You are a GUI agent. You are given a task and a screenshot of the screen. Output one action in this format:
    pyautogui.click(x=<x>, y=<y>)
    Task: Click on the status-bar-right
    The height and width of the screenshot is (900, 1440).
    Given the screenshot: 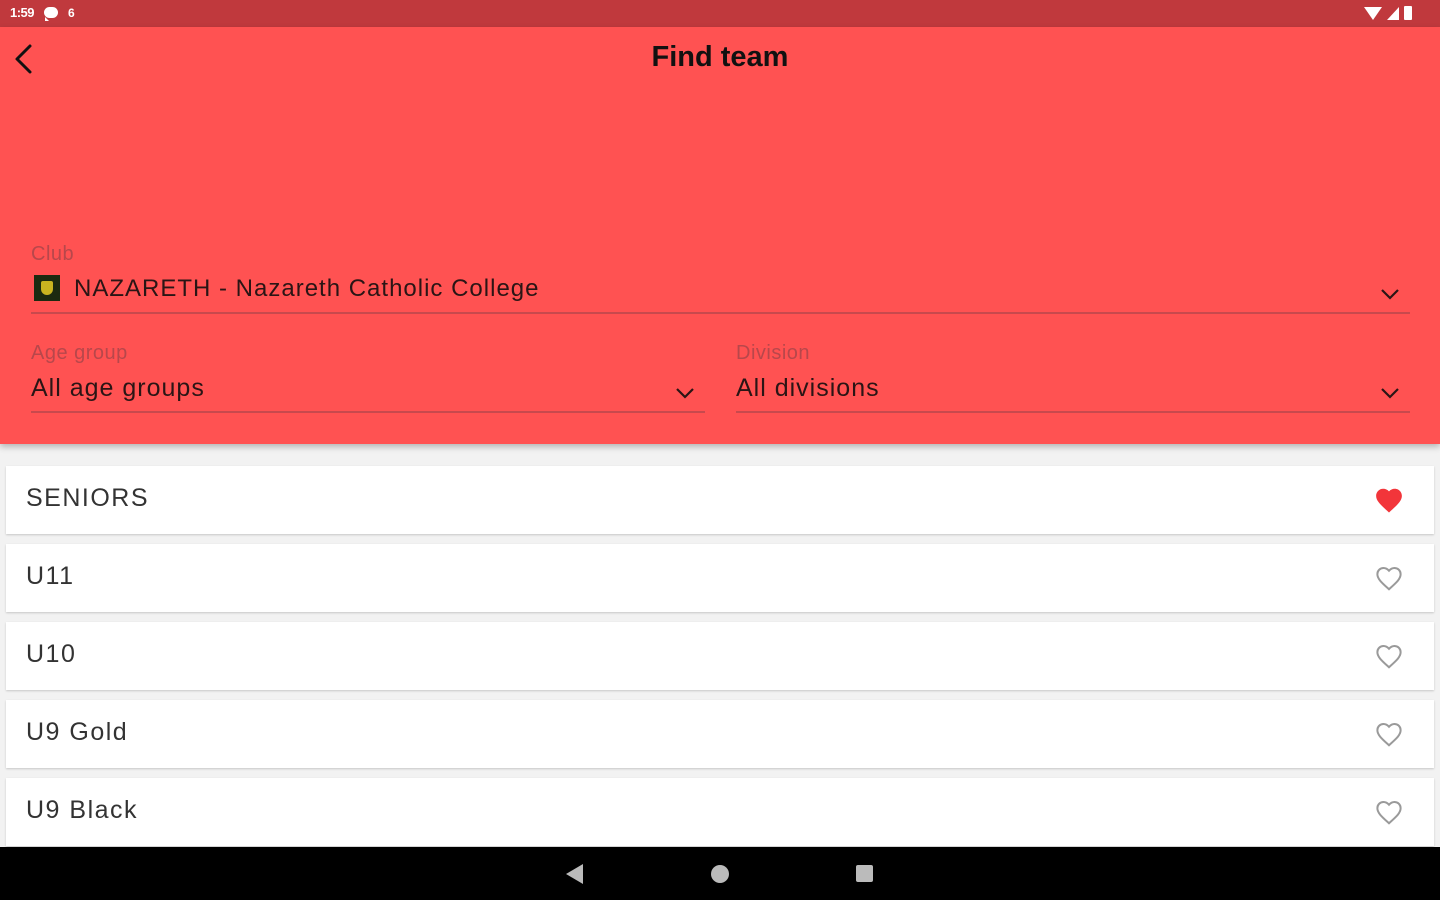 What is the action you would take?
    pyautogui.click(x=1388, y=13)
    